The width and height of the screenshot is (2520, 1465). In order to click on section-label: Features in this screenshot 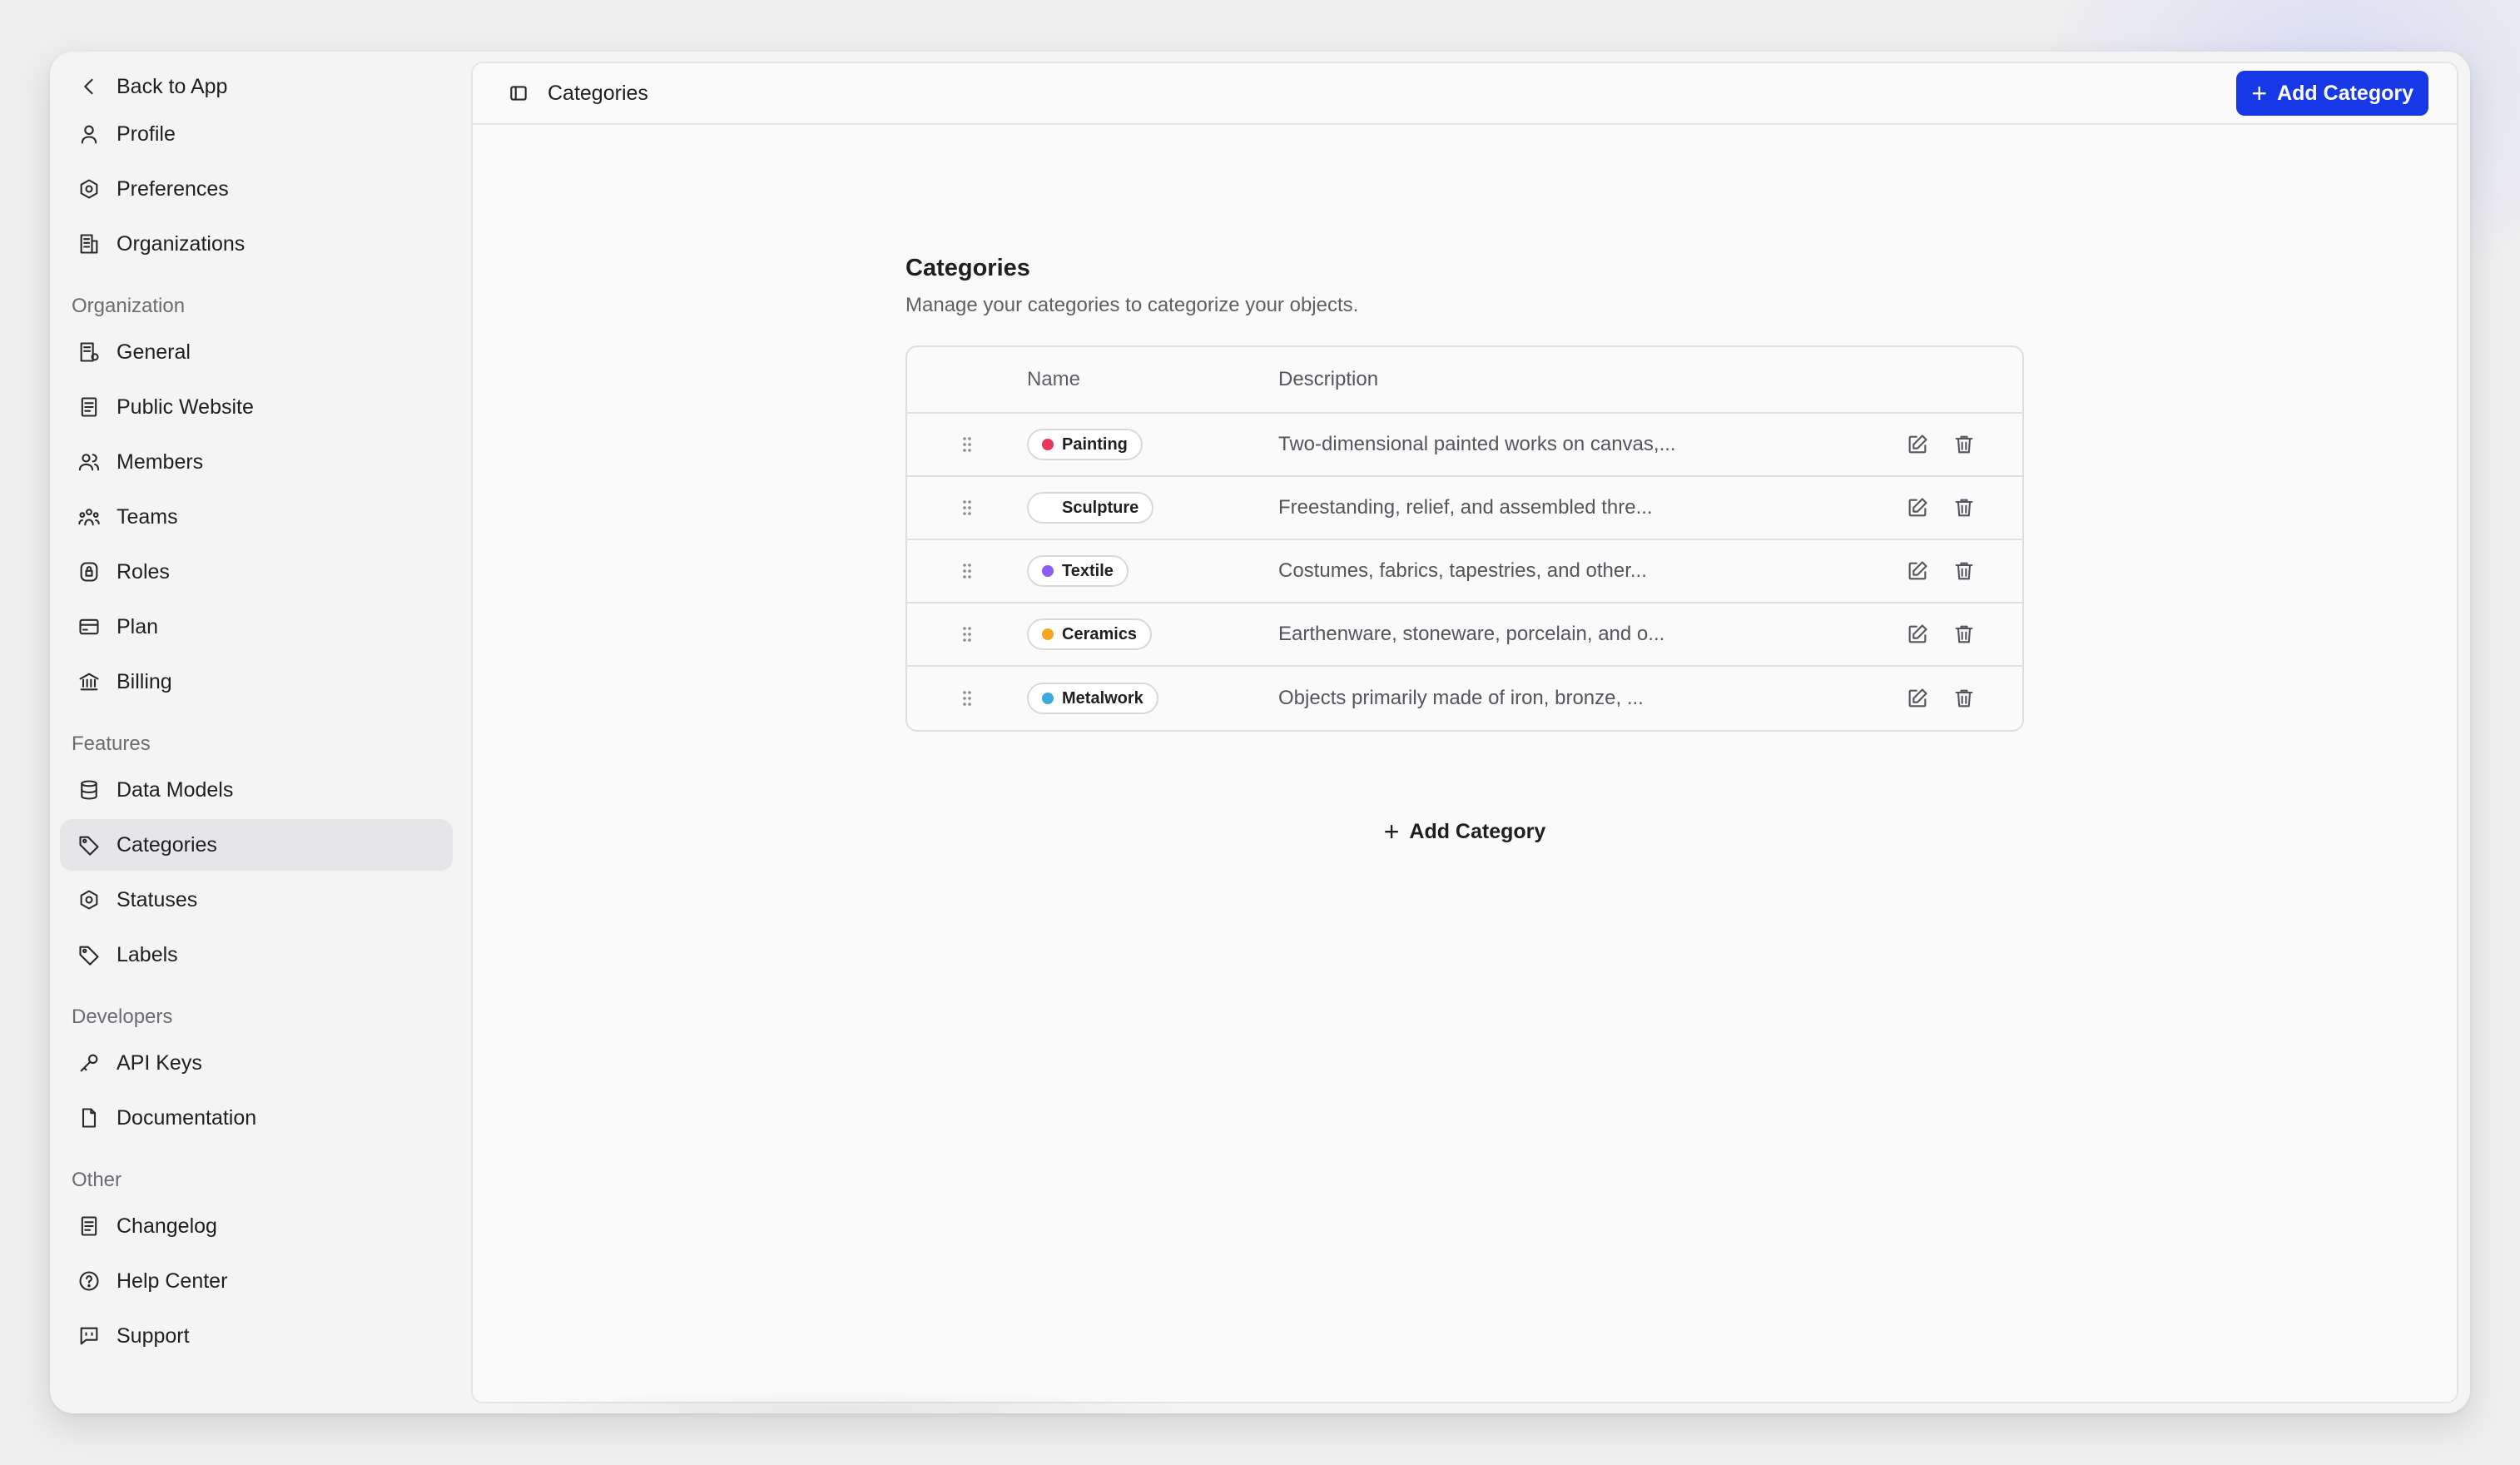, I will do `click(111, 744)`.